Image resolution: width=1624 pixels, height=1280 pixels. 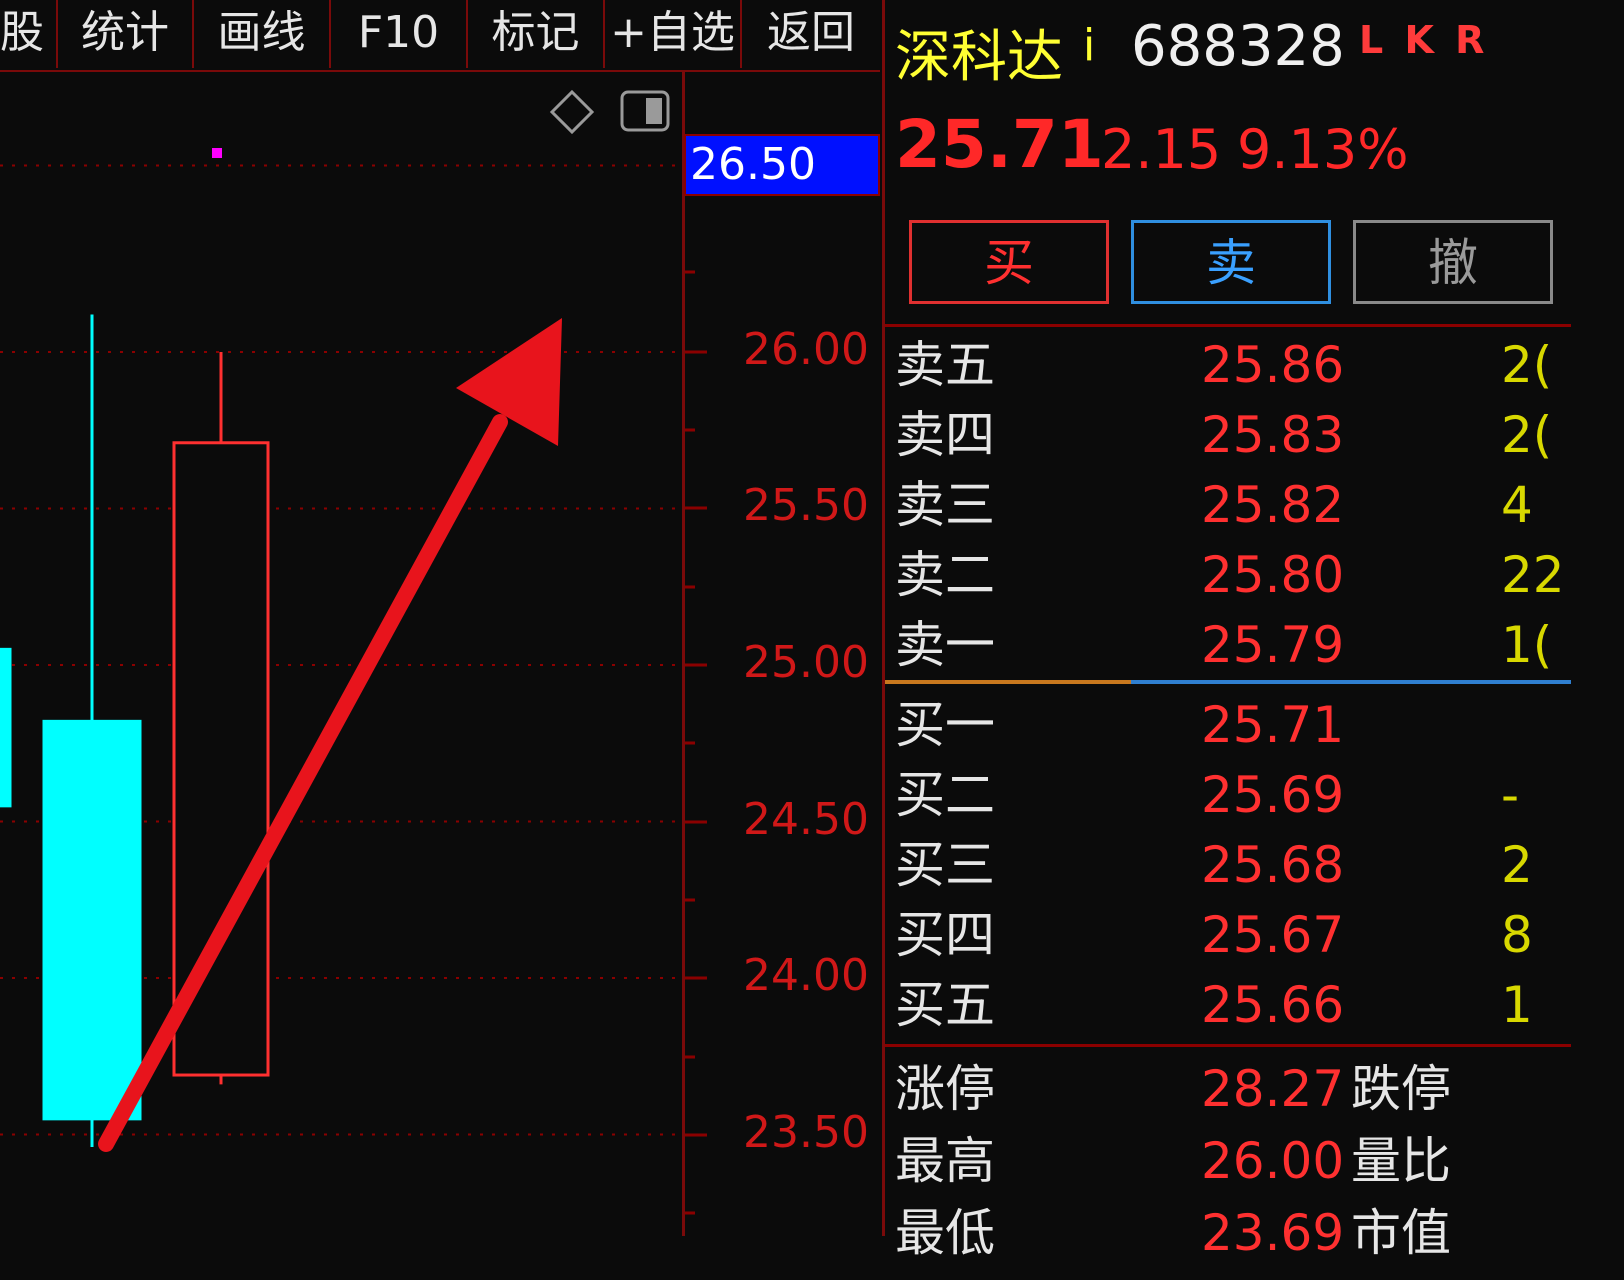 I want to click on axis-tick-label: 24.50, so click(x=806, y=819).